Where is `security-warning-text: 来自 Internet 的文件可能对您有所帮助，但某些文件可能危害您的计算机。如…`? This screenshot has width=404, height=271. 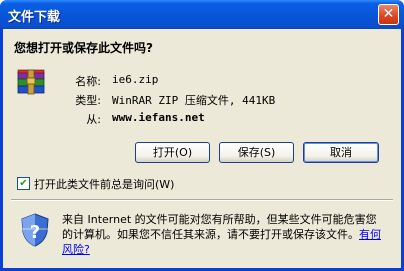 security-warning-text: 来自 Internet 的文件可能对您有所帮助，但某些文件可能危害您的计算机。如… is located at coordinates (219, 227).